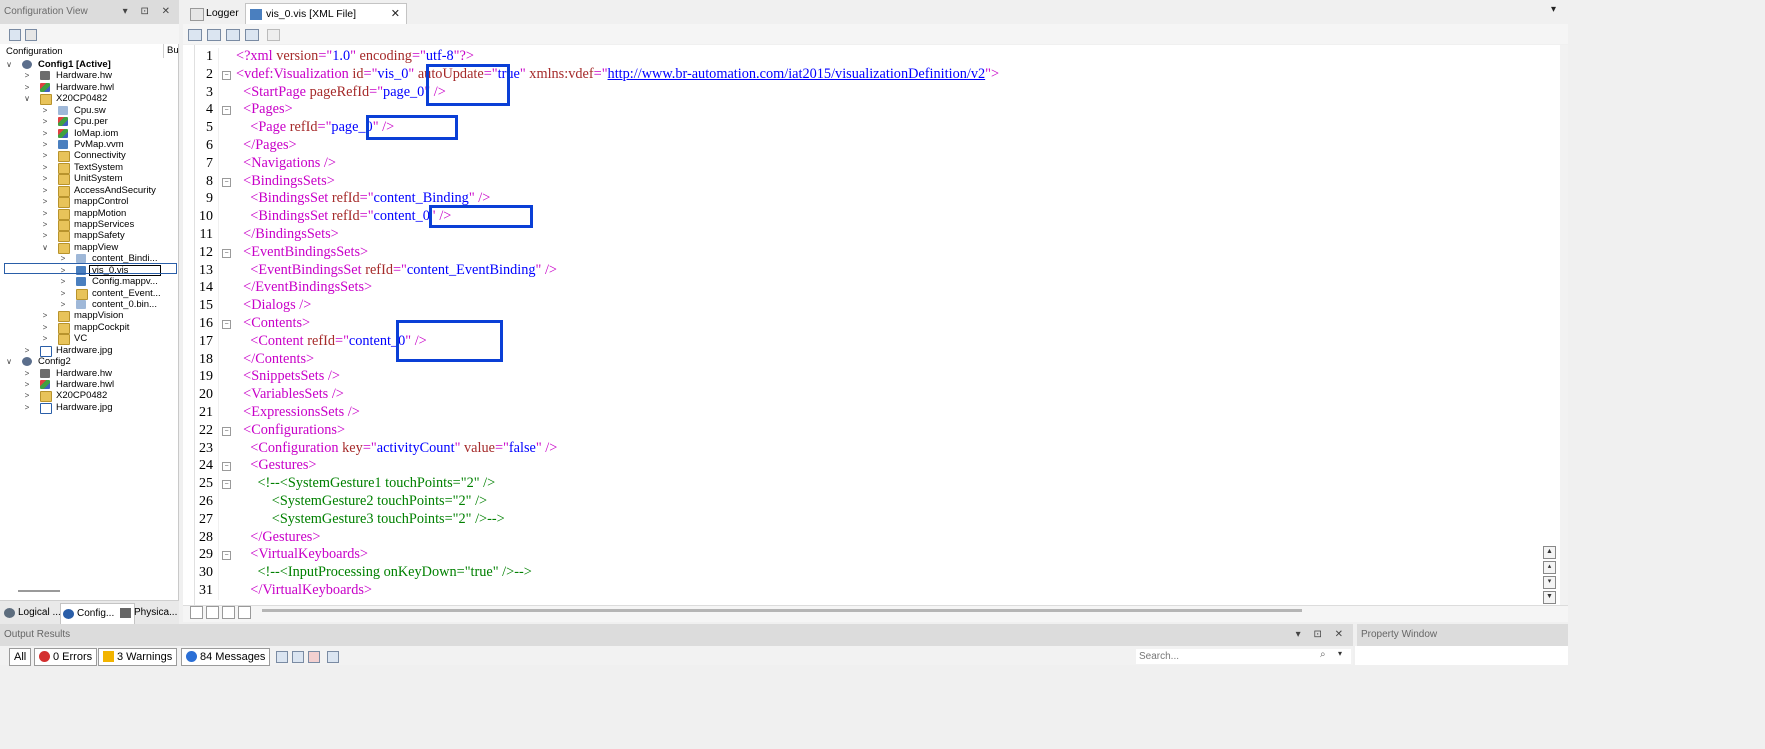  I want to click on horizontal-scroll-thumb, so click(782, 610).